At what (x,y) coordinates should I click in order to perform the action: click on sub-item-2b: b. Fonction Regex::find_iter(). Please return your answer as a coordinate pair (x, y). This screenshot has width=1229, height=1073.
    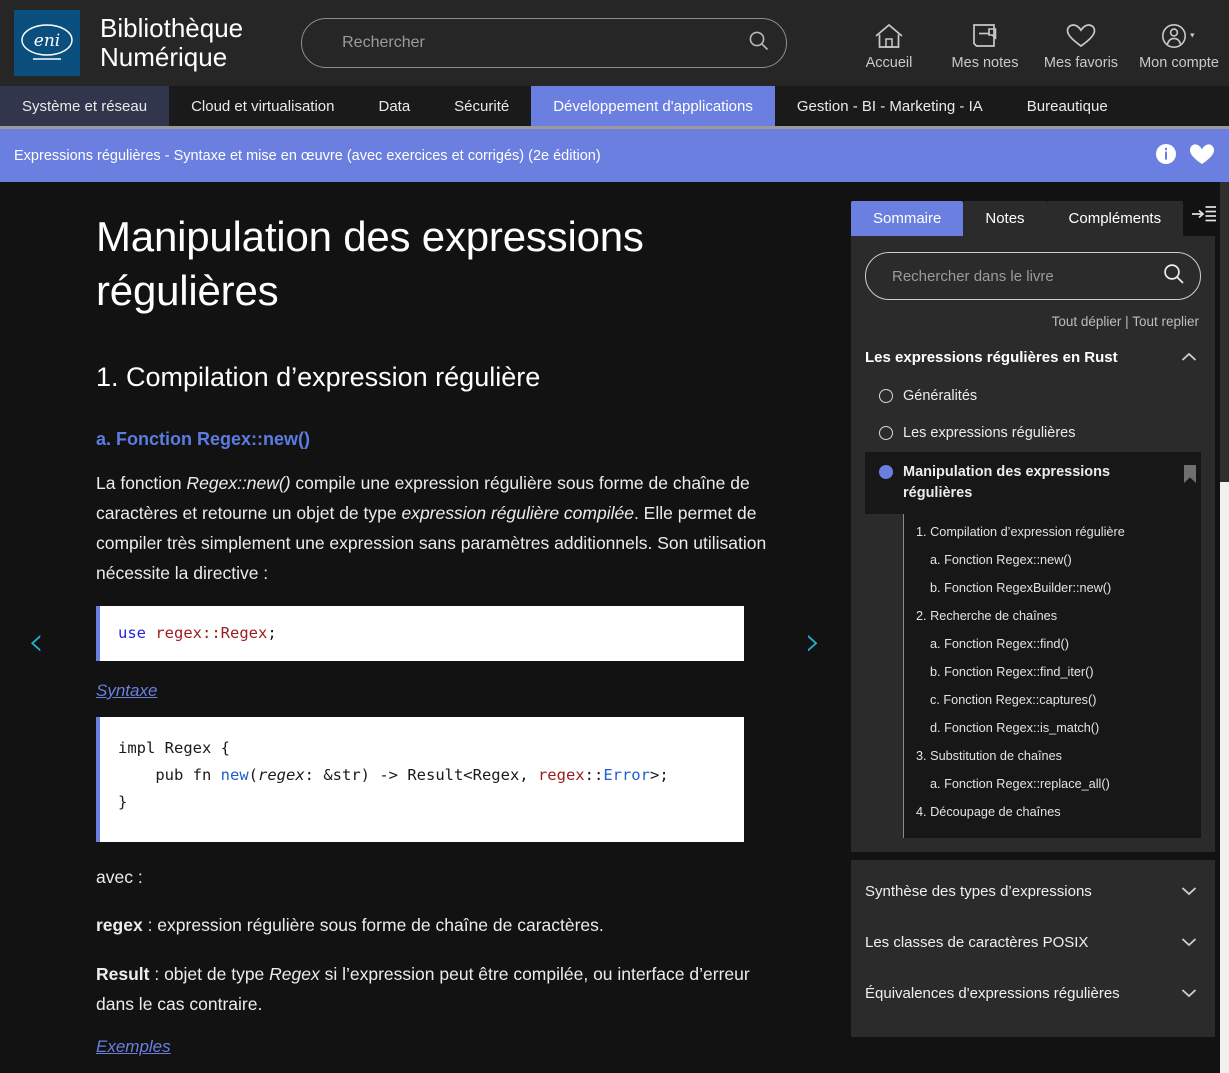
    Looking at the image, I should click on (1052, 672).